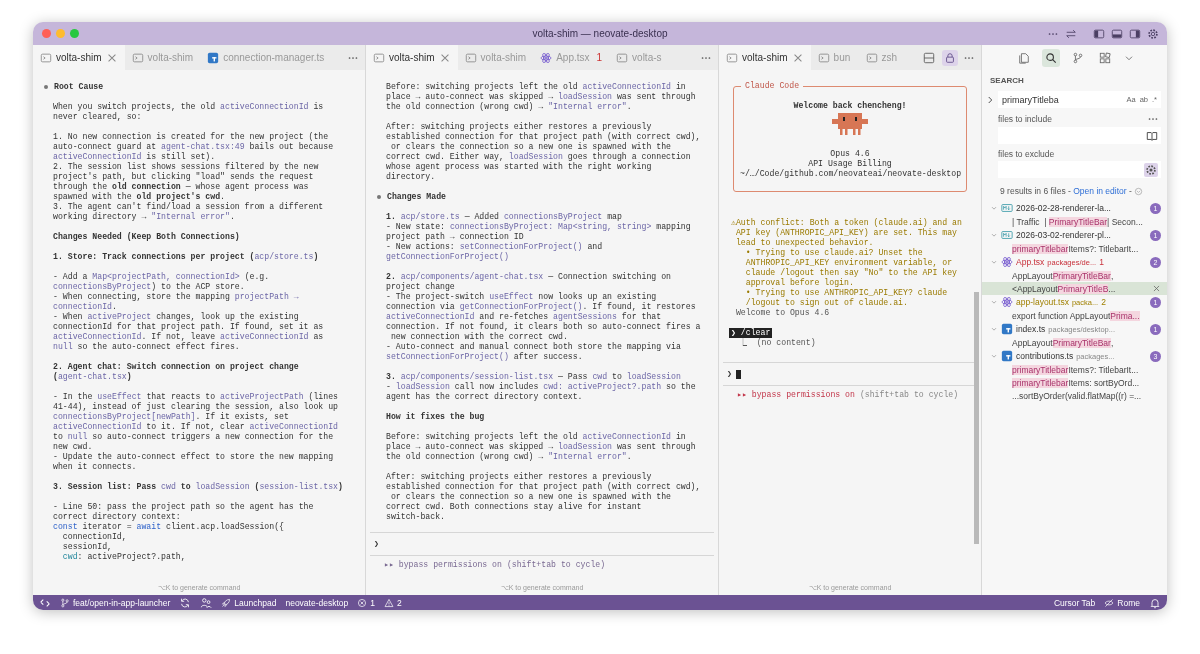 This screenshot has height=654, width=1200. I want to click on terminal-line: 1. acp/store.ts — Added connectionsByProject map, so click(504, 217).